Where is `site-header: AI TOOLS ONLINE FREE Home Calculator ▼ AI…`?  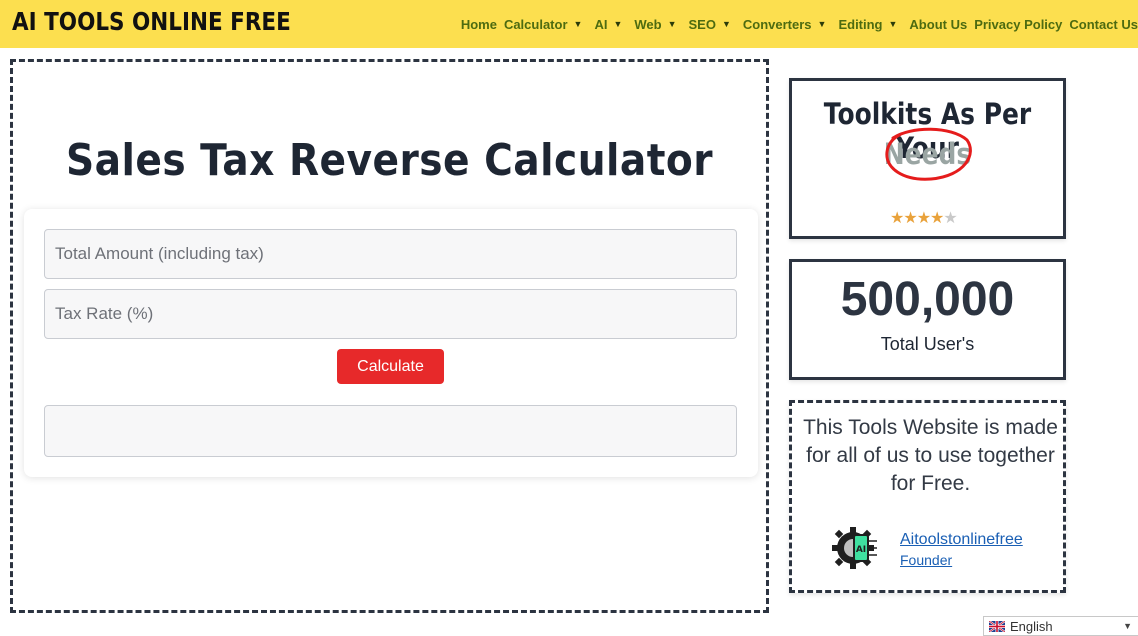 site-header: AI TOOLS ONLINE FREE Home Calculator ▼ AI… is located at coordinates (569, 24).